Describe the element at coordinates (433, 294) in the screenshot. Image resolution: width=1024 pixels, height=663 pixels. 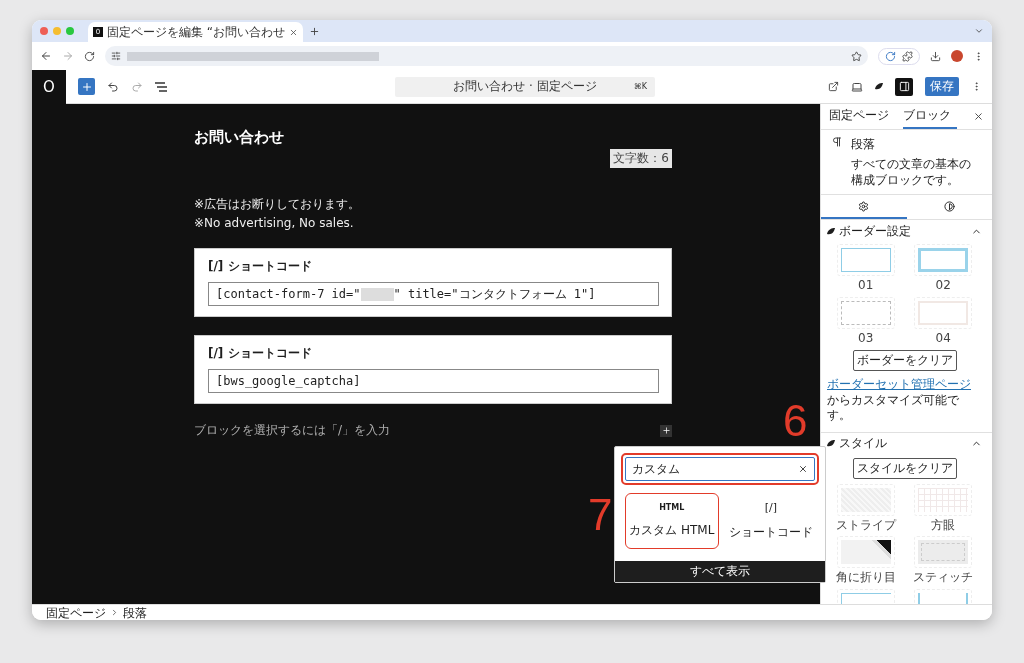
I see `shortcode-field: [contact-form-7 id=" " title="コンタクトフォーム 1"]` at that location.